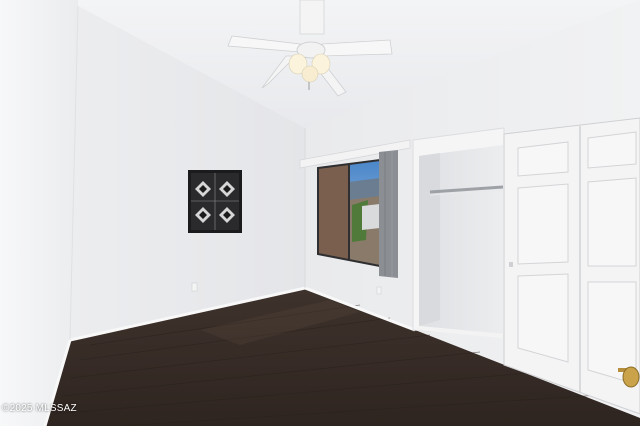  What do you see at coordinates (458, 232) in the screenshot?
I see `closet` at bounding box center [458, 232].